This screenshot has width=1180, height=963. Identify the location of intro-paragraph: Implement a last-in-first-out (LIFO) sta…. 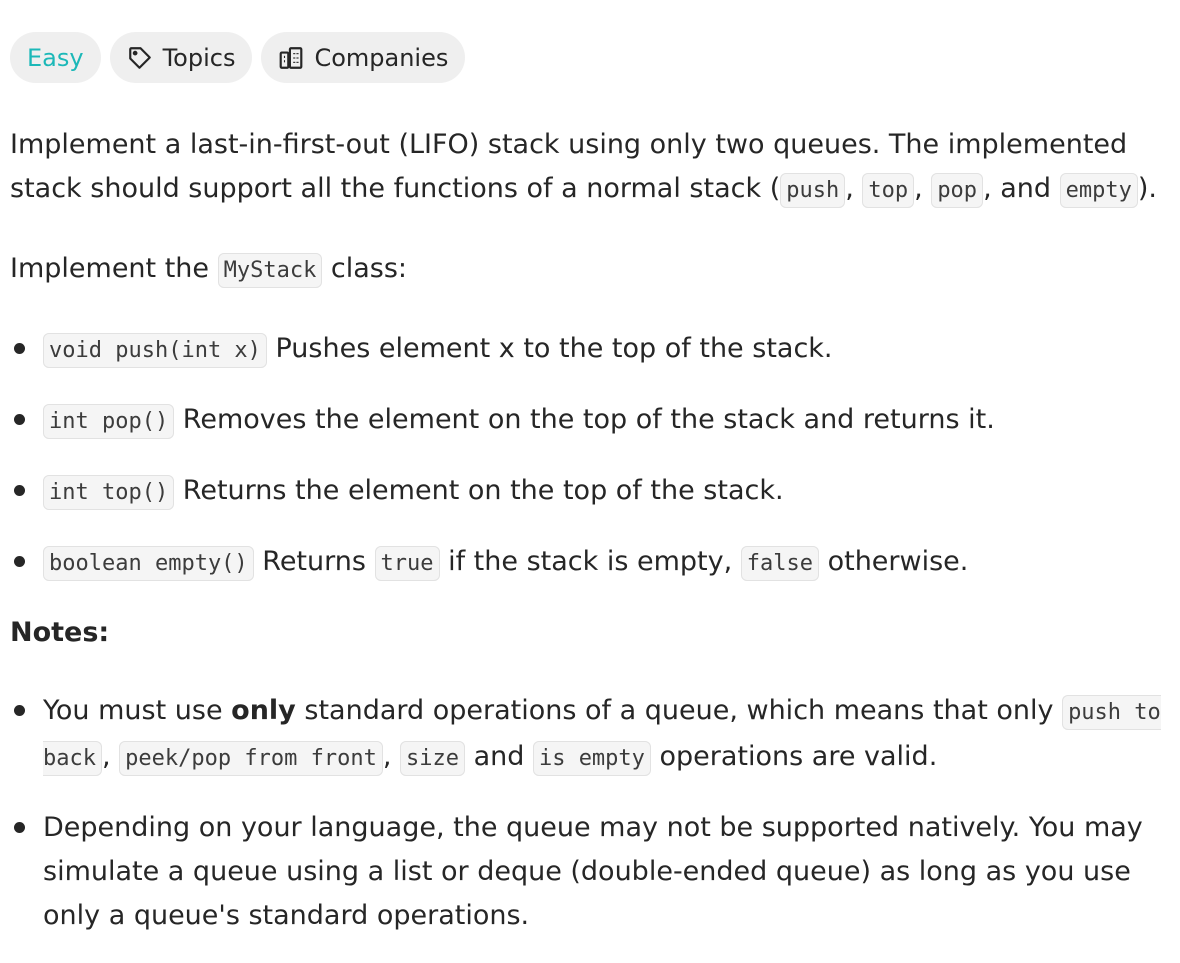
(590, 168).